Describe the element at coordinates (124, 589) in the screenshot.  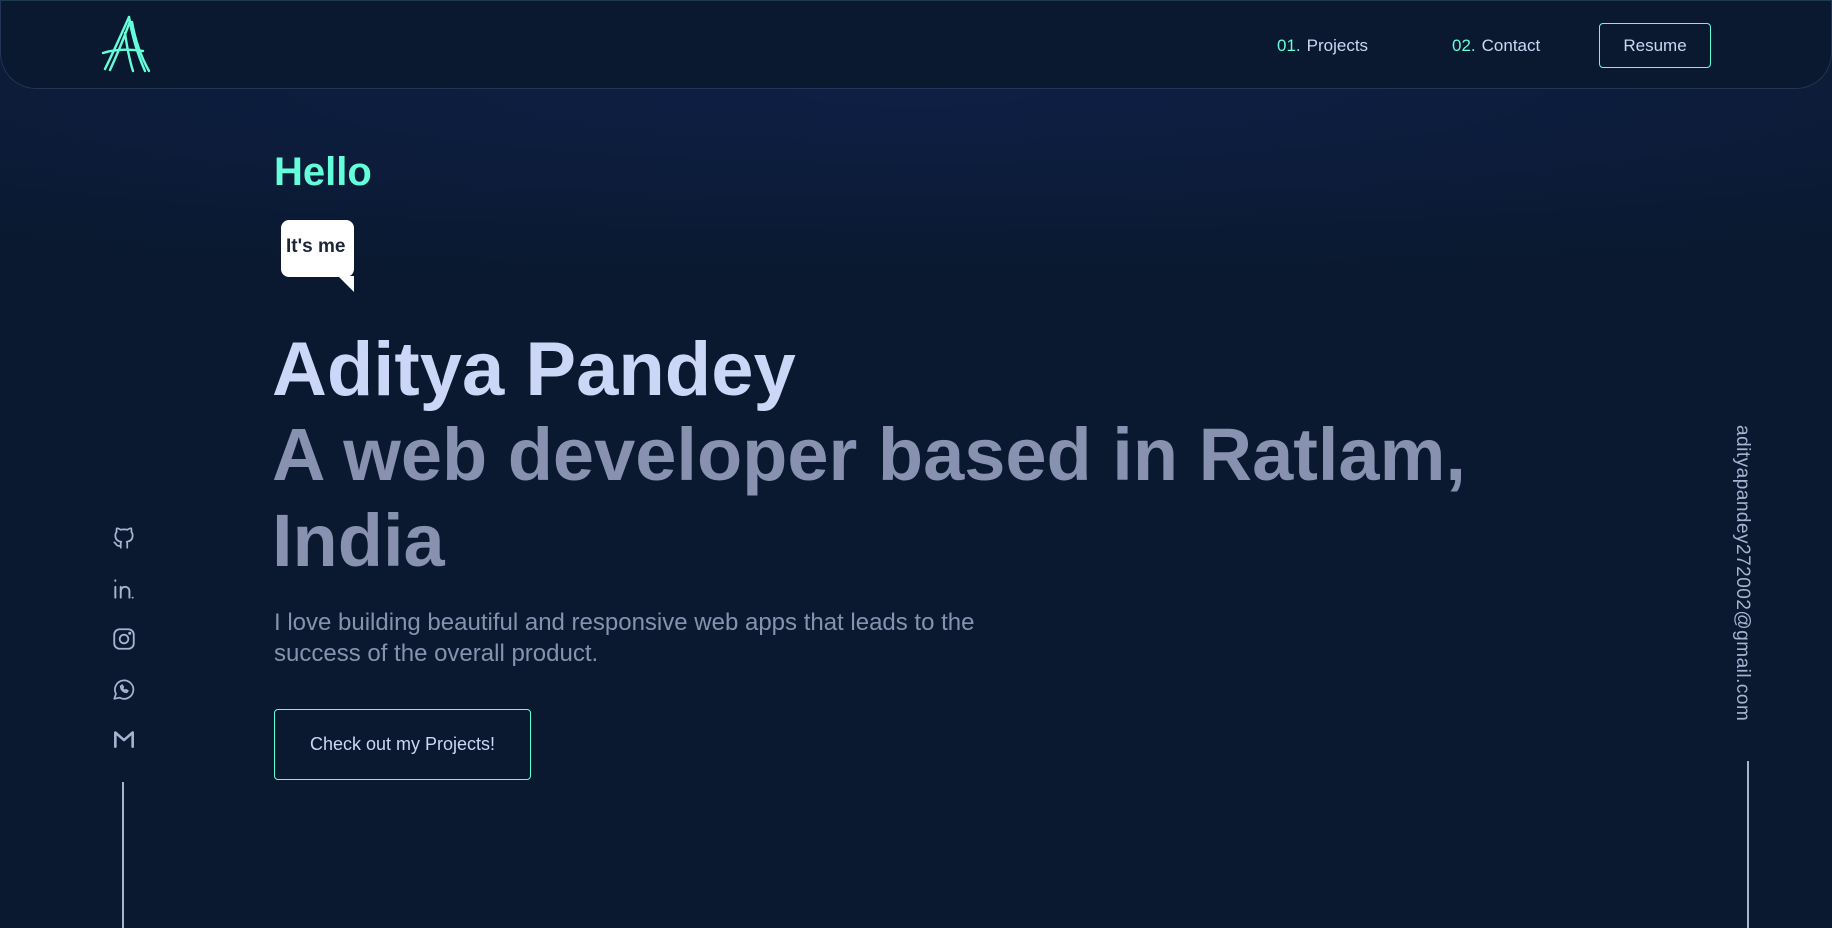
I see `linkedin-icon` at that location.